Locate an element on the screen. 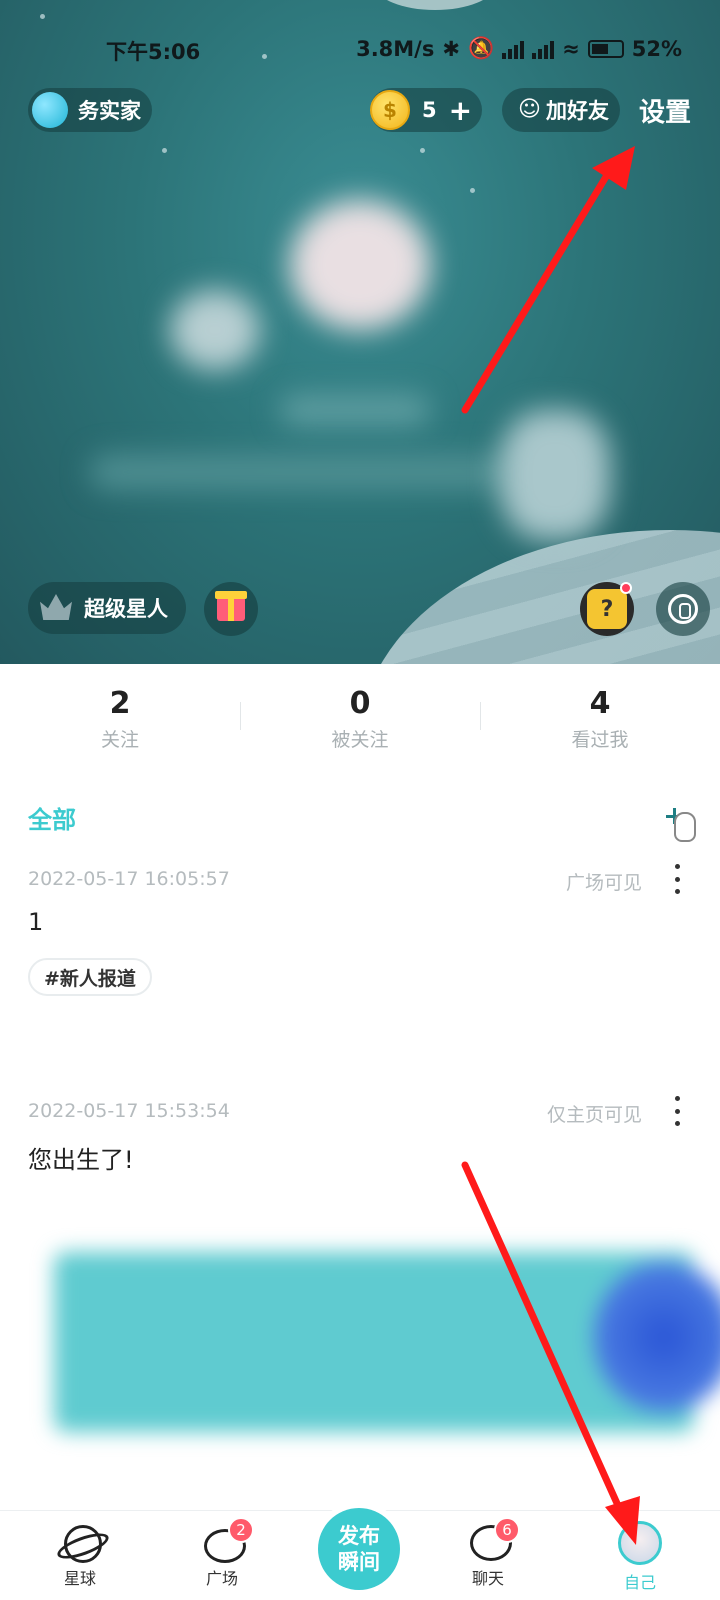 Image resolution: width=720 pixels, height=1600 pixels. square-icon: 2 is located at coordinates (227, 1540).